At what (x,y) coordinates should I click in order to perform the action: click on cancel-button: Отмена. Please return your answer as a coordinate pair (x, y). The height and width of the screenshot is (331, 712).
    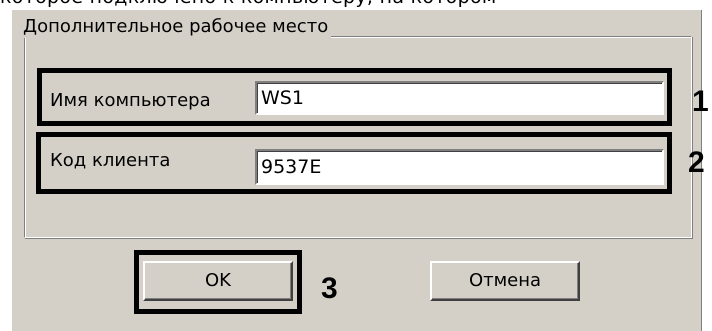
    Looking at the image, I should click on (505, 281).